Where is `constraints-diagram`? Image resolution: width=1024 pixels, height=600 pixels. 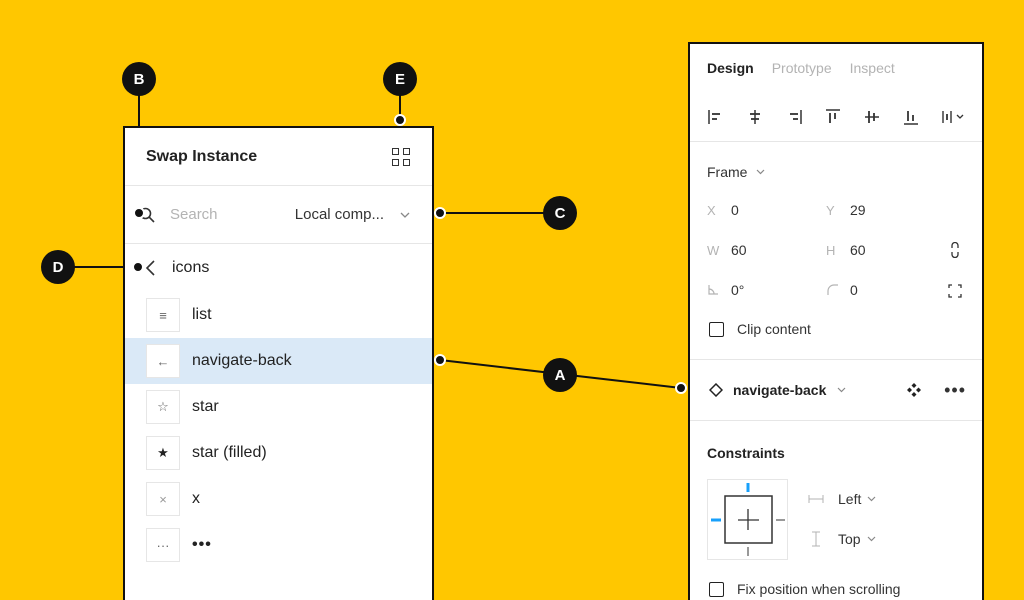 constraints-diagram is located at coordinates (748, 519).